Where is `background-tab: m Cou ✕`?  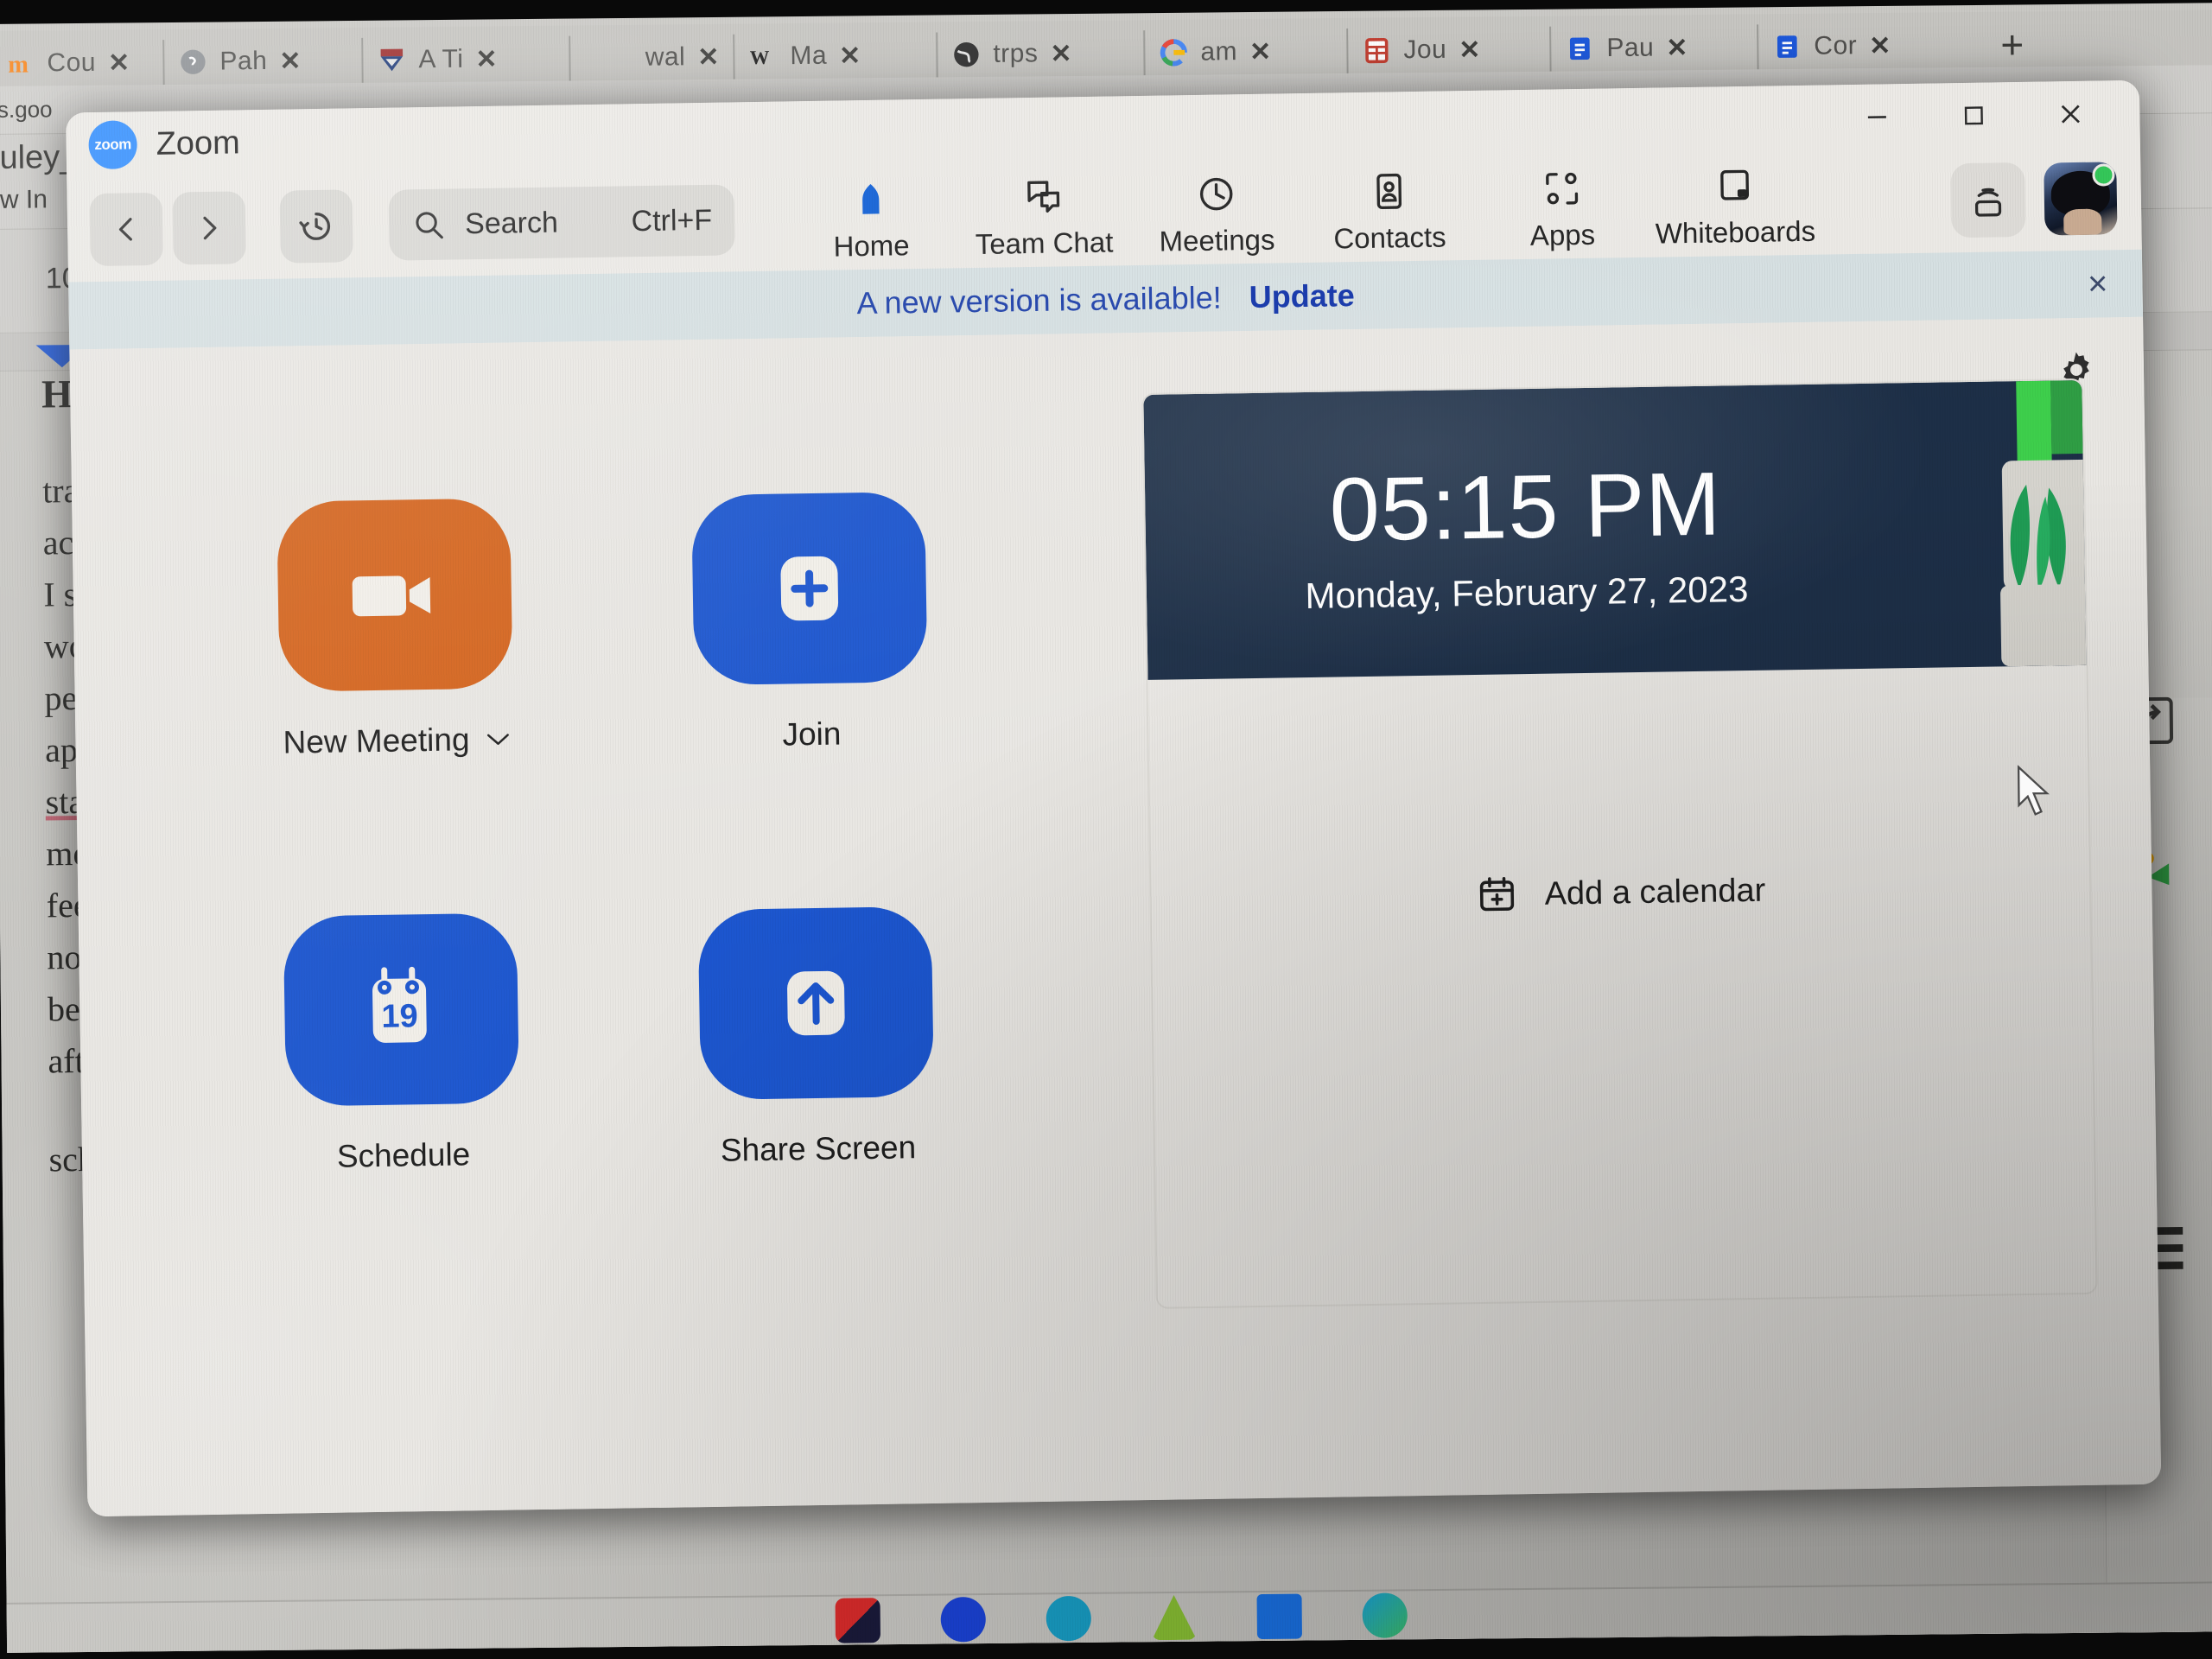
background-tab: m Cou ✕ is located at coordinates (82, 63).